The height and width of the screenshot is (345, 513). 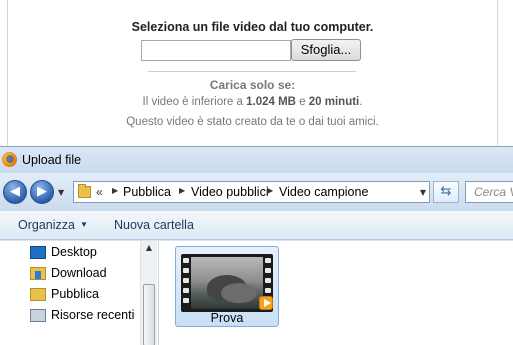 What do you see at coordinates (256, 225) in the screenshot?
I see `command-toolbar: Organizza ▼ Nuova cartella` at bounding box center [256, 225].